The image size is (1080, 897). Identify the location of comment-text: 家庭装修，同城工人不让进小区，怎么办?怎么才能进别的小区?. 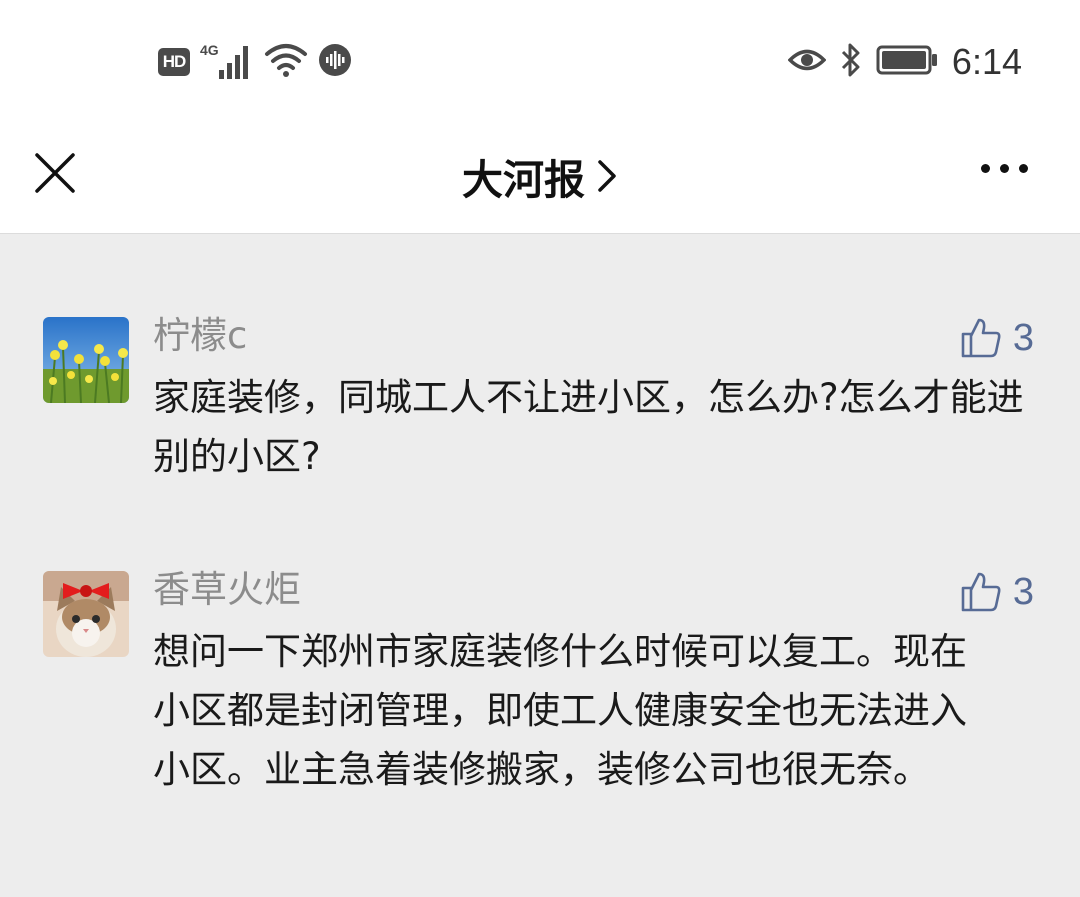
(588, 427).